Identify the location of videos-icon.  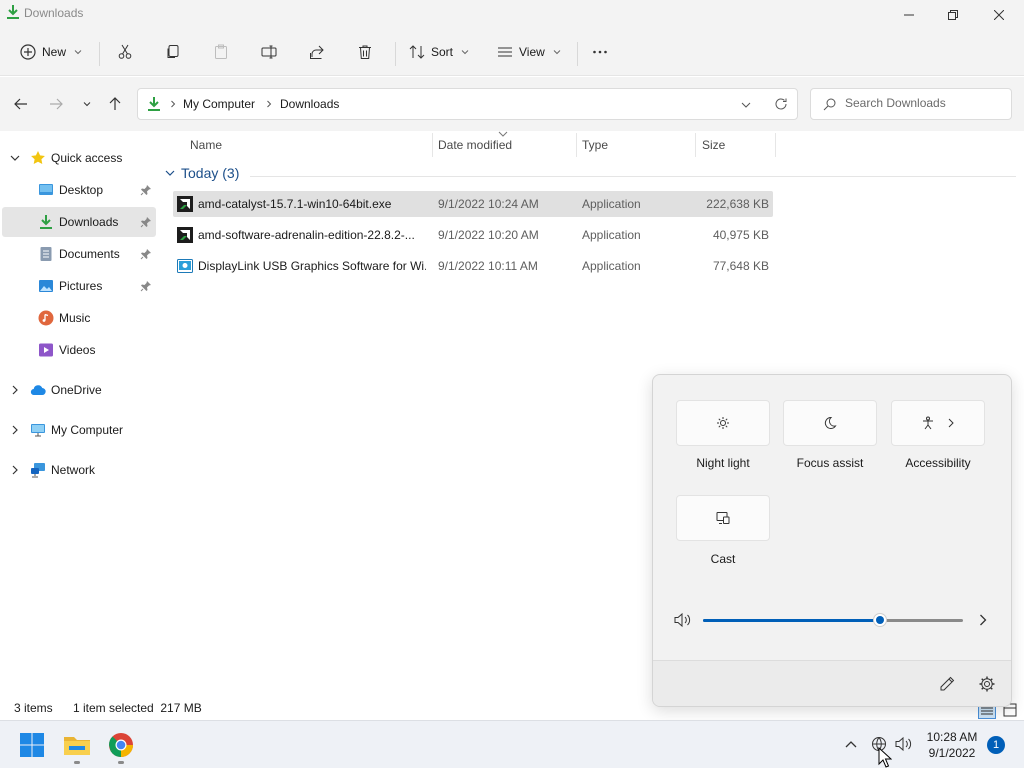
(46, 350).